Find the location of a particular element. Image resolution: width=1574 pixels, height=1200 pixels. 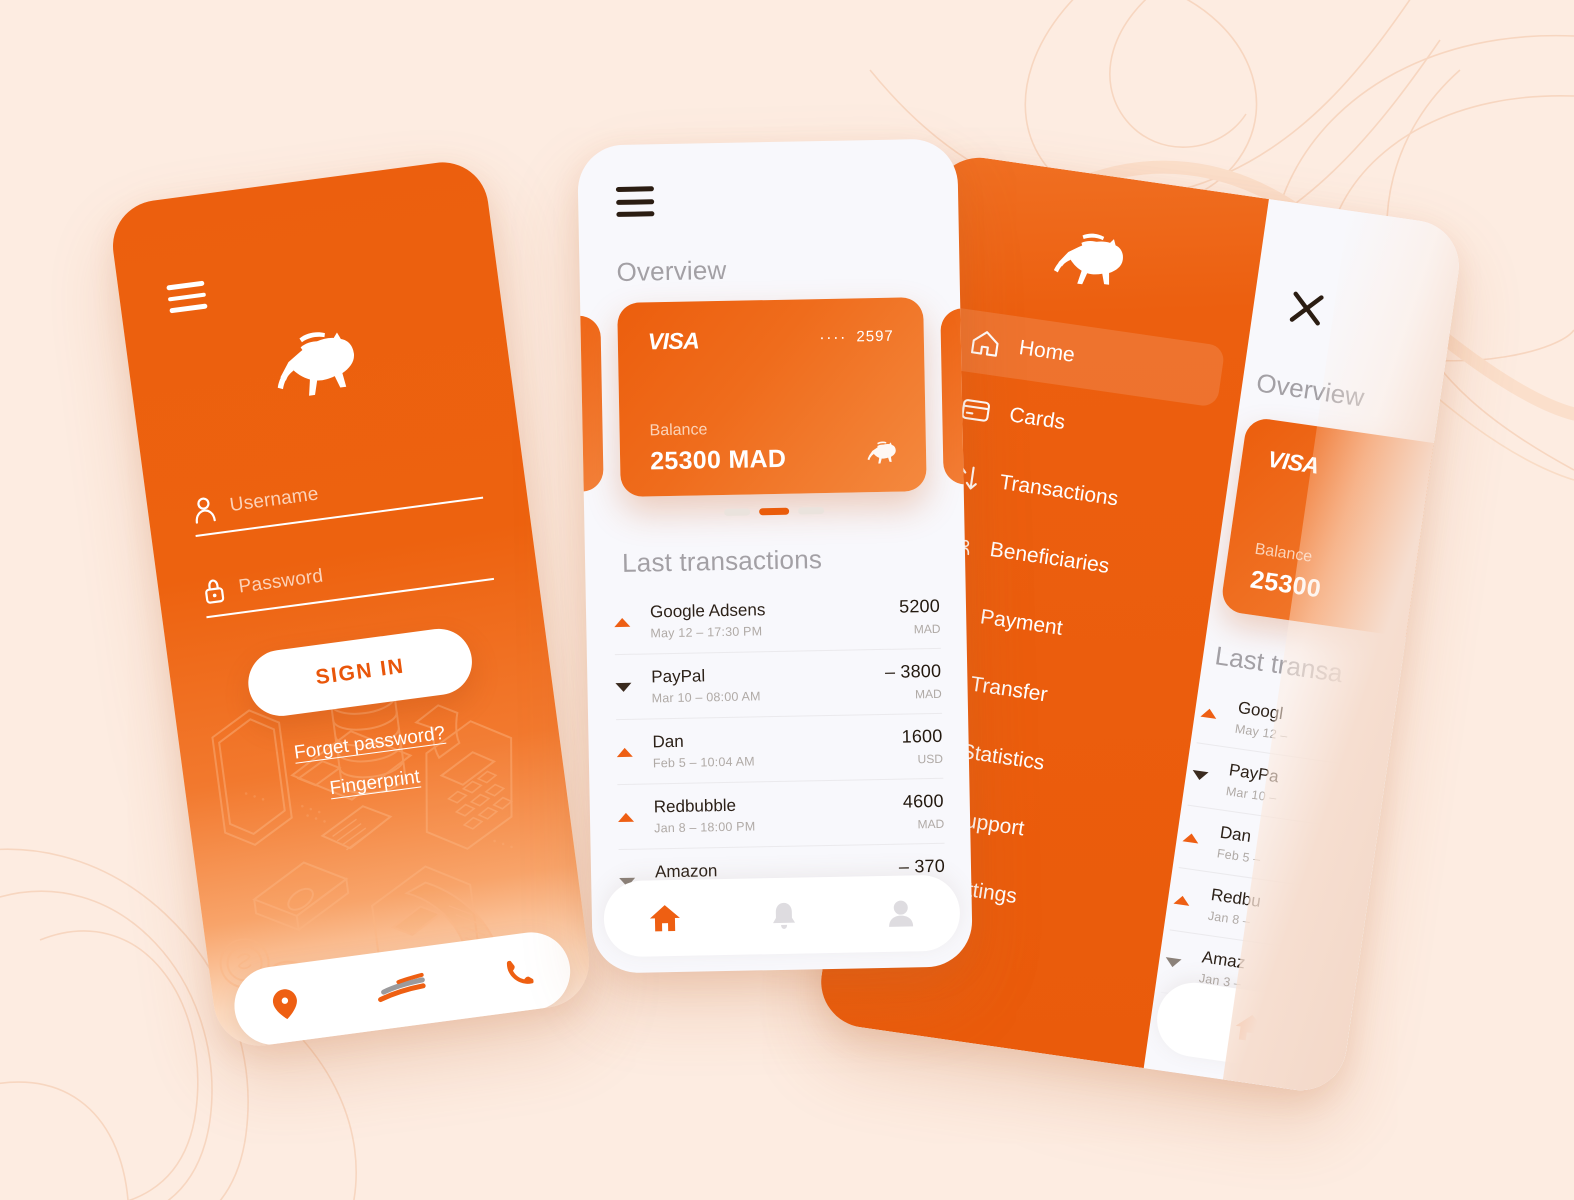

table-row: PayPal Mar 10 – 08:00 AM – 3800 MAD is located at coordinates (778, 683).